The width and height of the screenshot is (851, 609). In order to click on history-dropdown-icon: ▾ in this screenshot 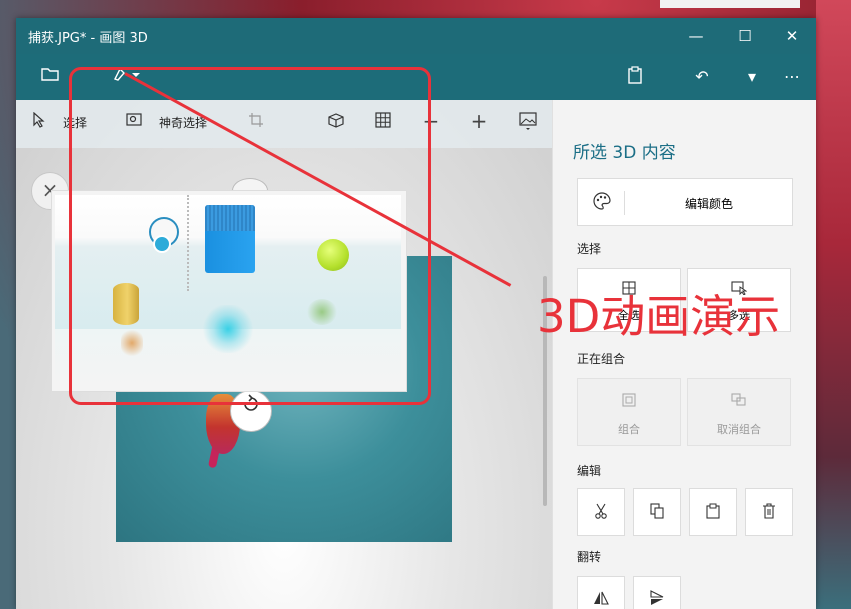, I will do `click(752, 77)`.